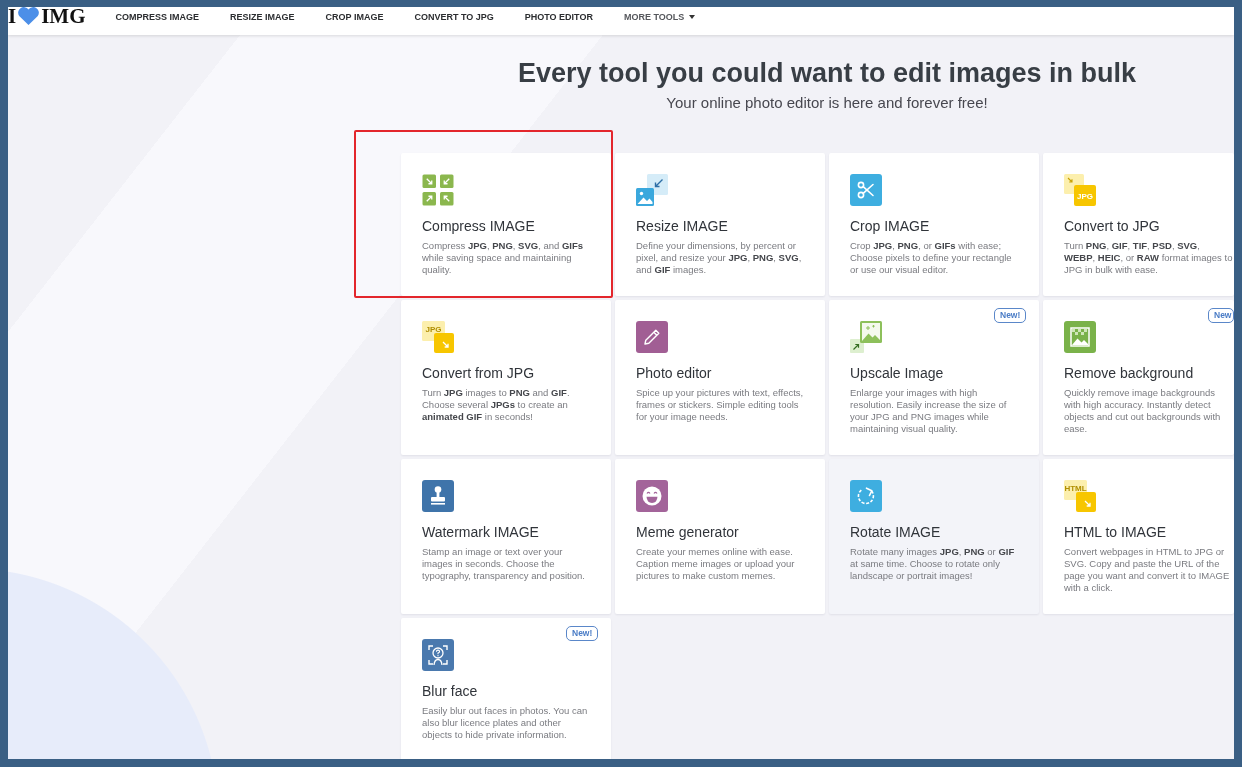  What do you see at coordinates (652, 190) in the screenshot?
I see `resize-image-icon` at bounding box center [652, 190].